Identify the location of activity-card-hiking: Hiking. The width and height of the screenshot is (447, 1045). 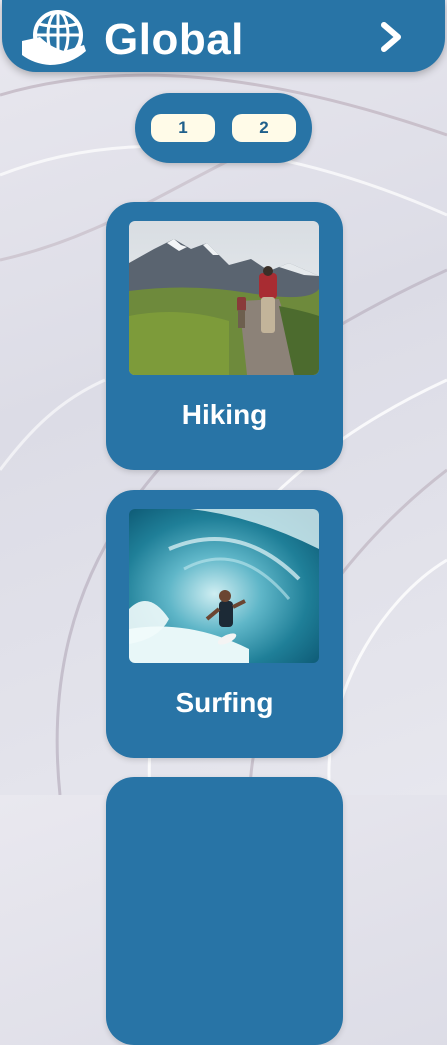
(224, 336).